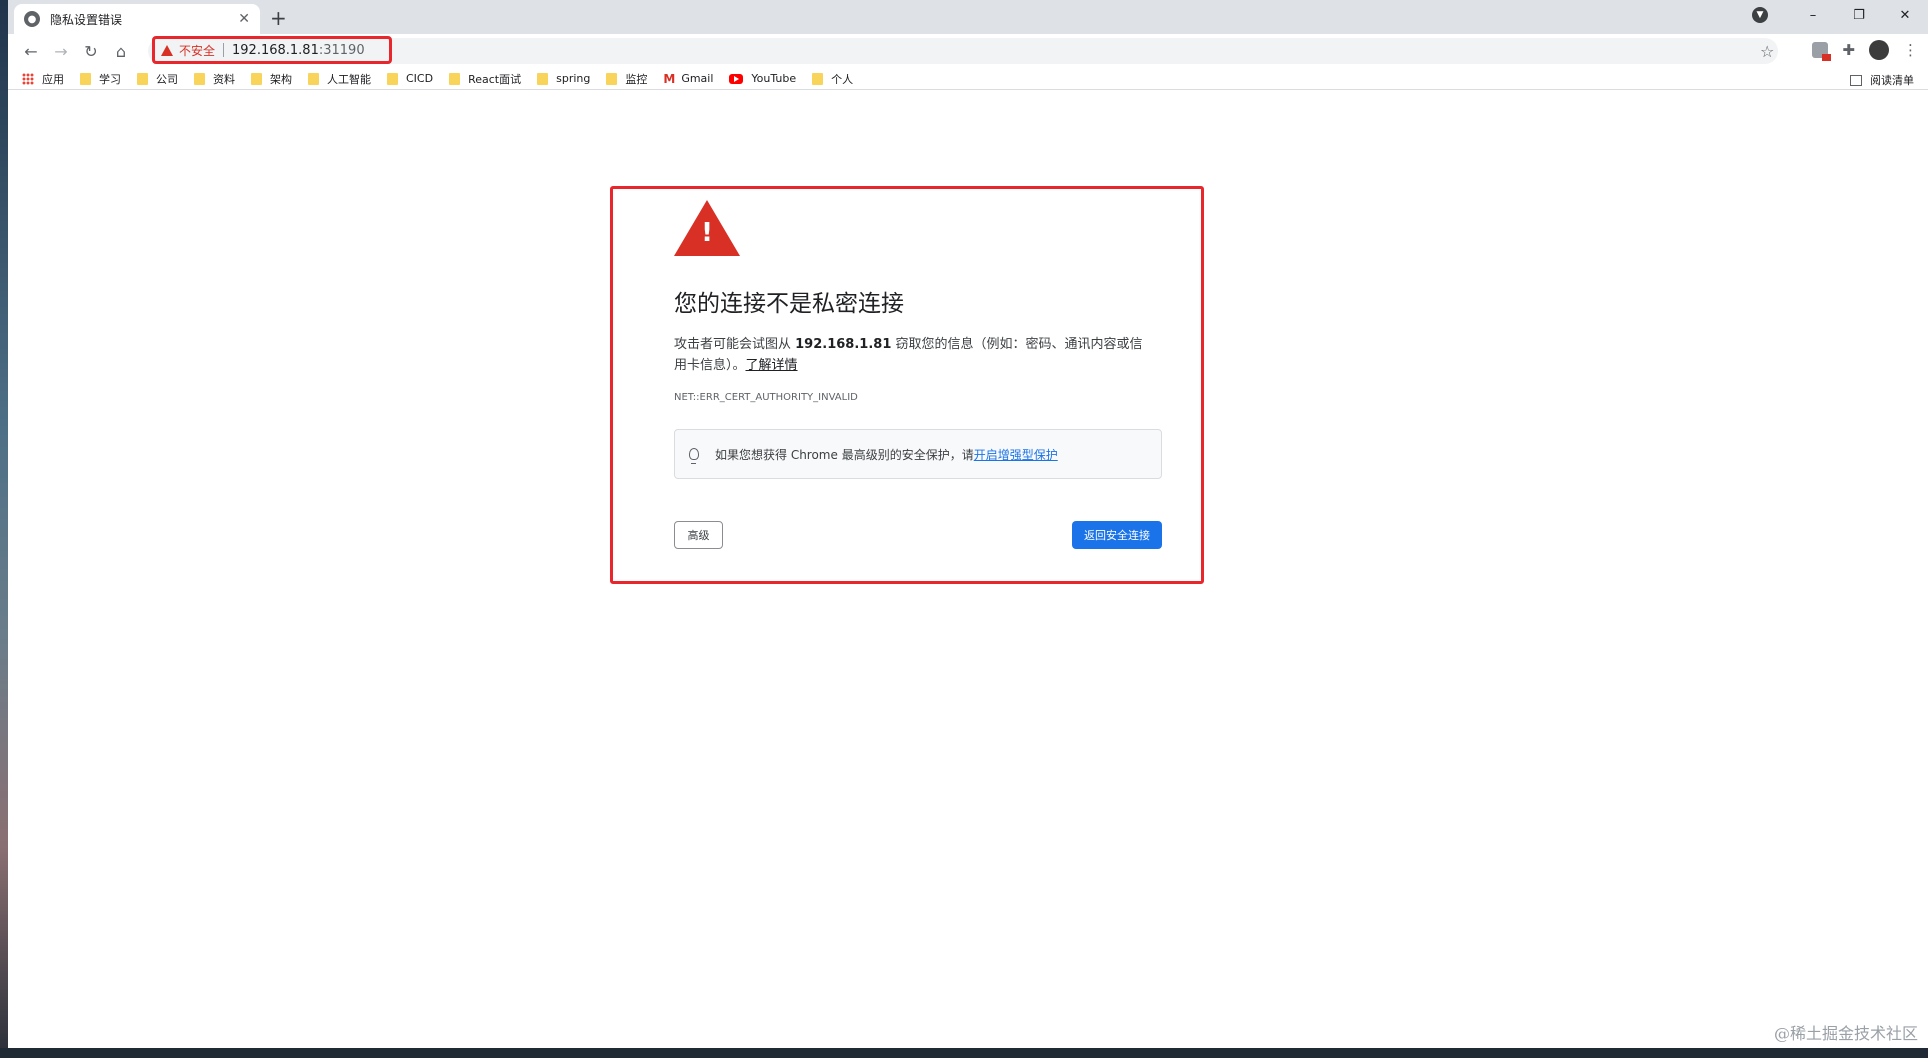  What do you see at coordinates (1848, 50) in the screenshot?
I see `extensions-puzzle-icon: ✚` at bounding box center [1848, 50].